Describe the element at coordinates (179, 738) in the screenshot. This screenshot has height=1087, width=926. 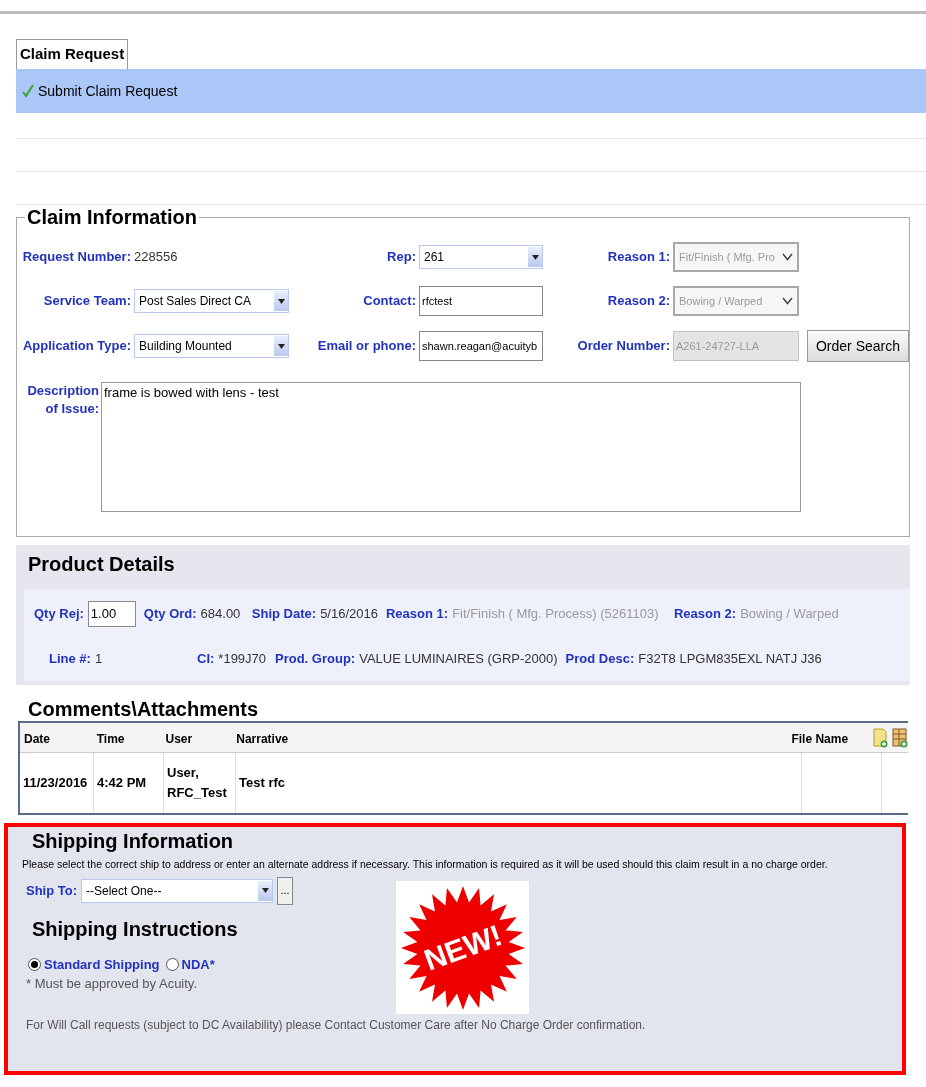
I see `column-header: User` at that location.